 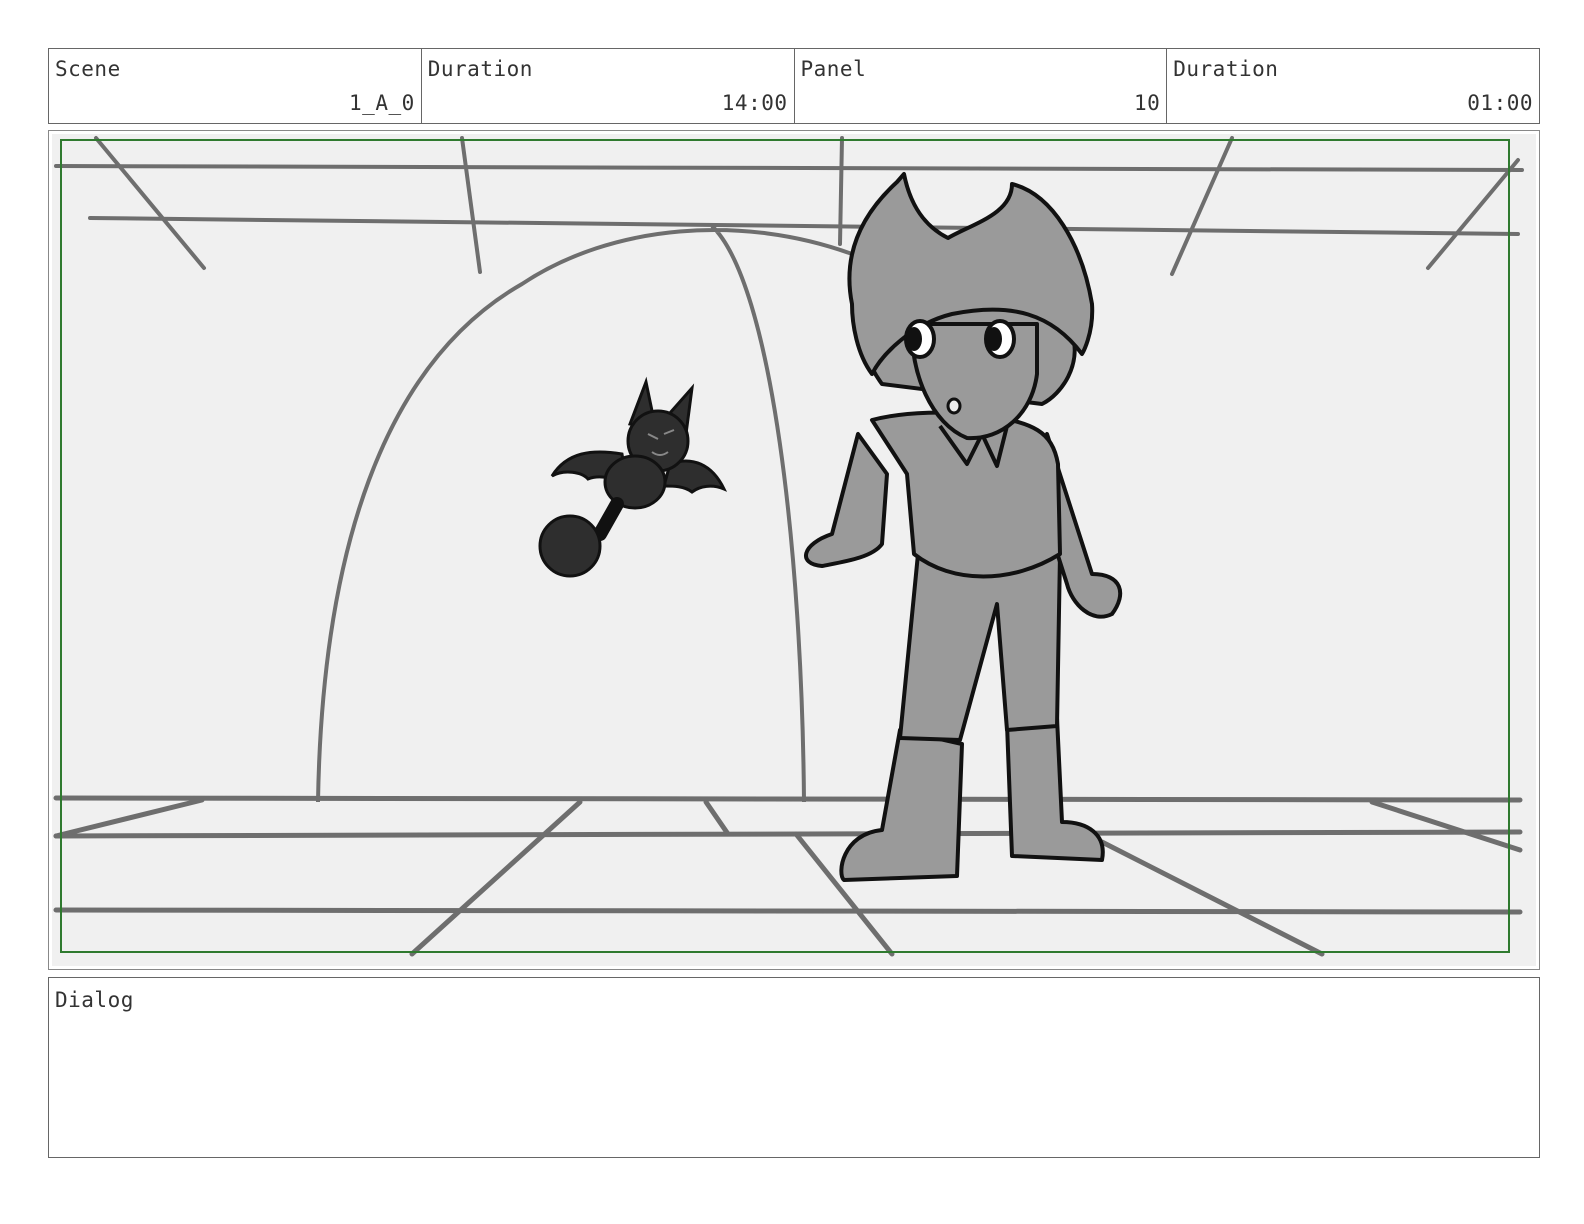 I want to click on dialog-box: Dialog, so click(x=794, y=1067).